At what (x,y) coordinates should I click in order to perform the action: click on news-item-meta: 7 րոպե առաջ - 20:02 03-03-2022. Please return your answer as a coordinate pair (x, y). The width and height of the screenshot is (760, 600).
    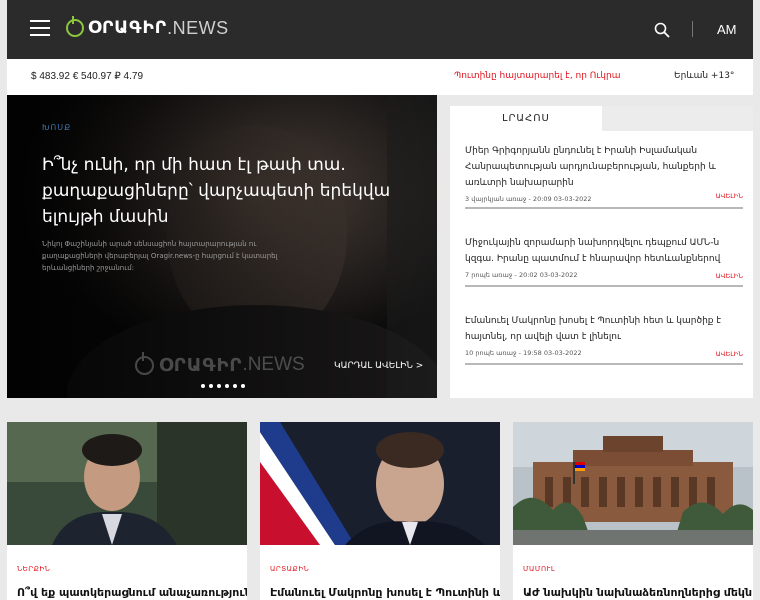
    Looking at the image, I should click on (521, 275).